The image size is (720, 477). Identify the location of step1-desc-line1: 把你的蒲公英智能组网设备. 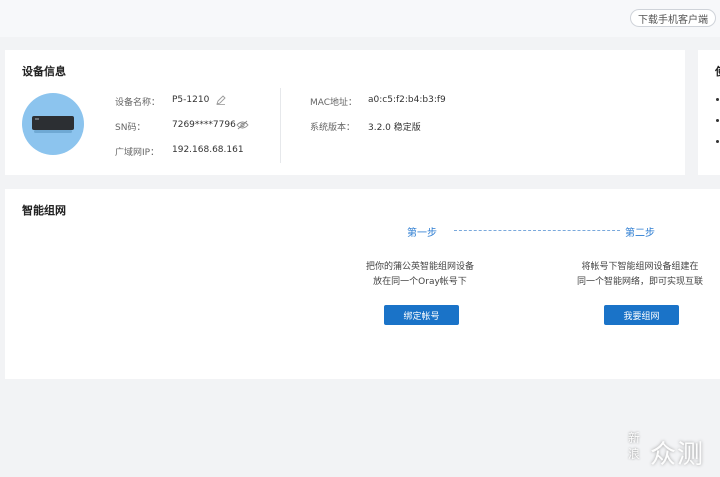
(419, 267).